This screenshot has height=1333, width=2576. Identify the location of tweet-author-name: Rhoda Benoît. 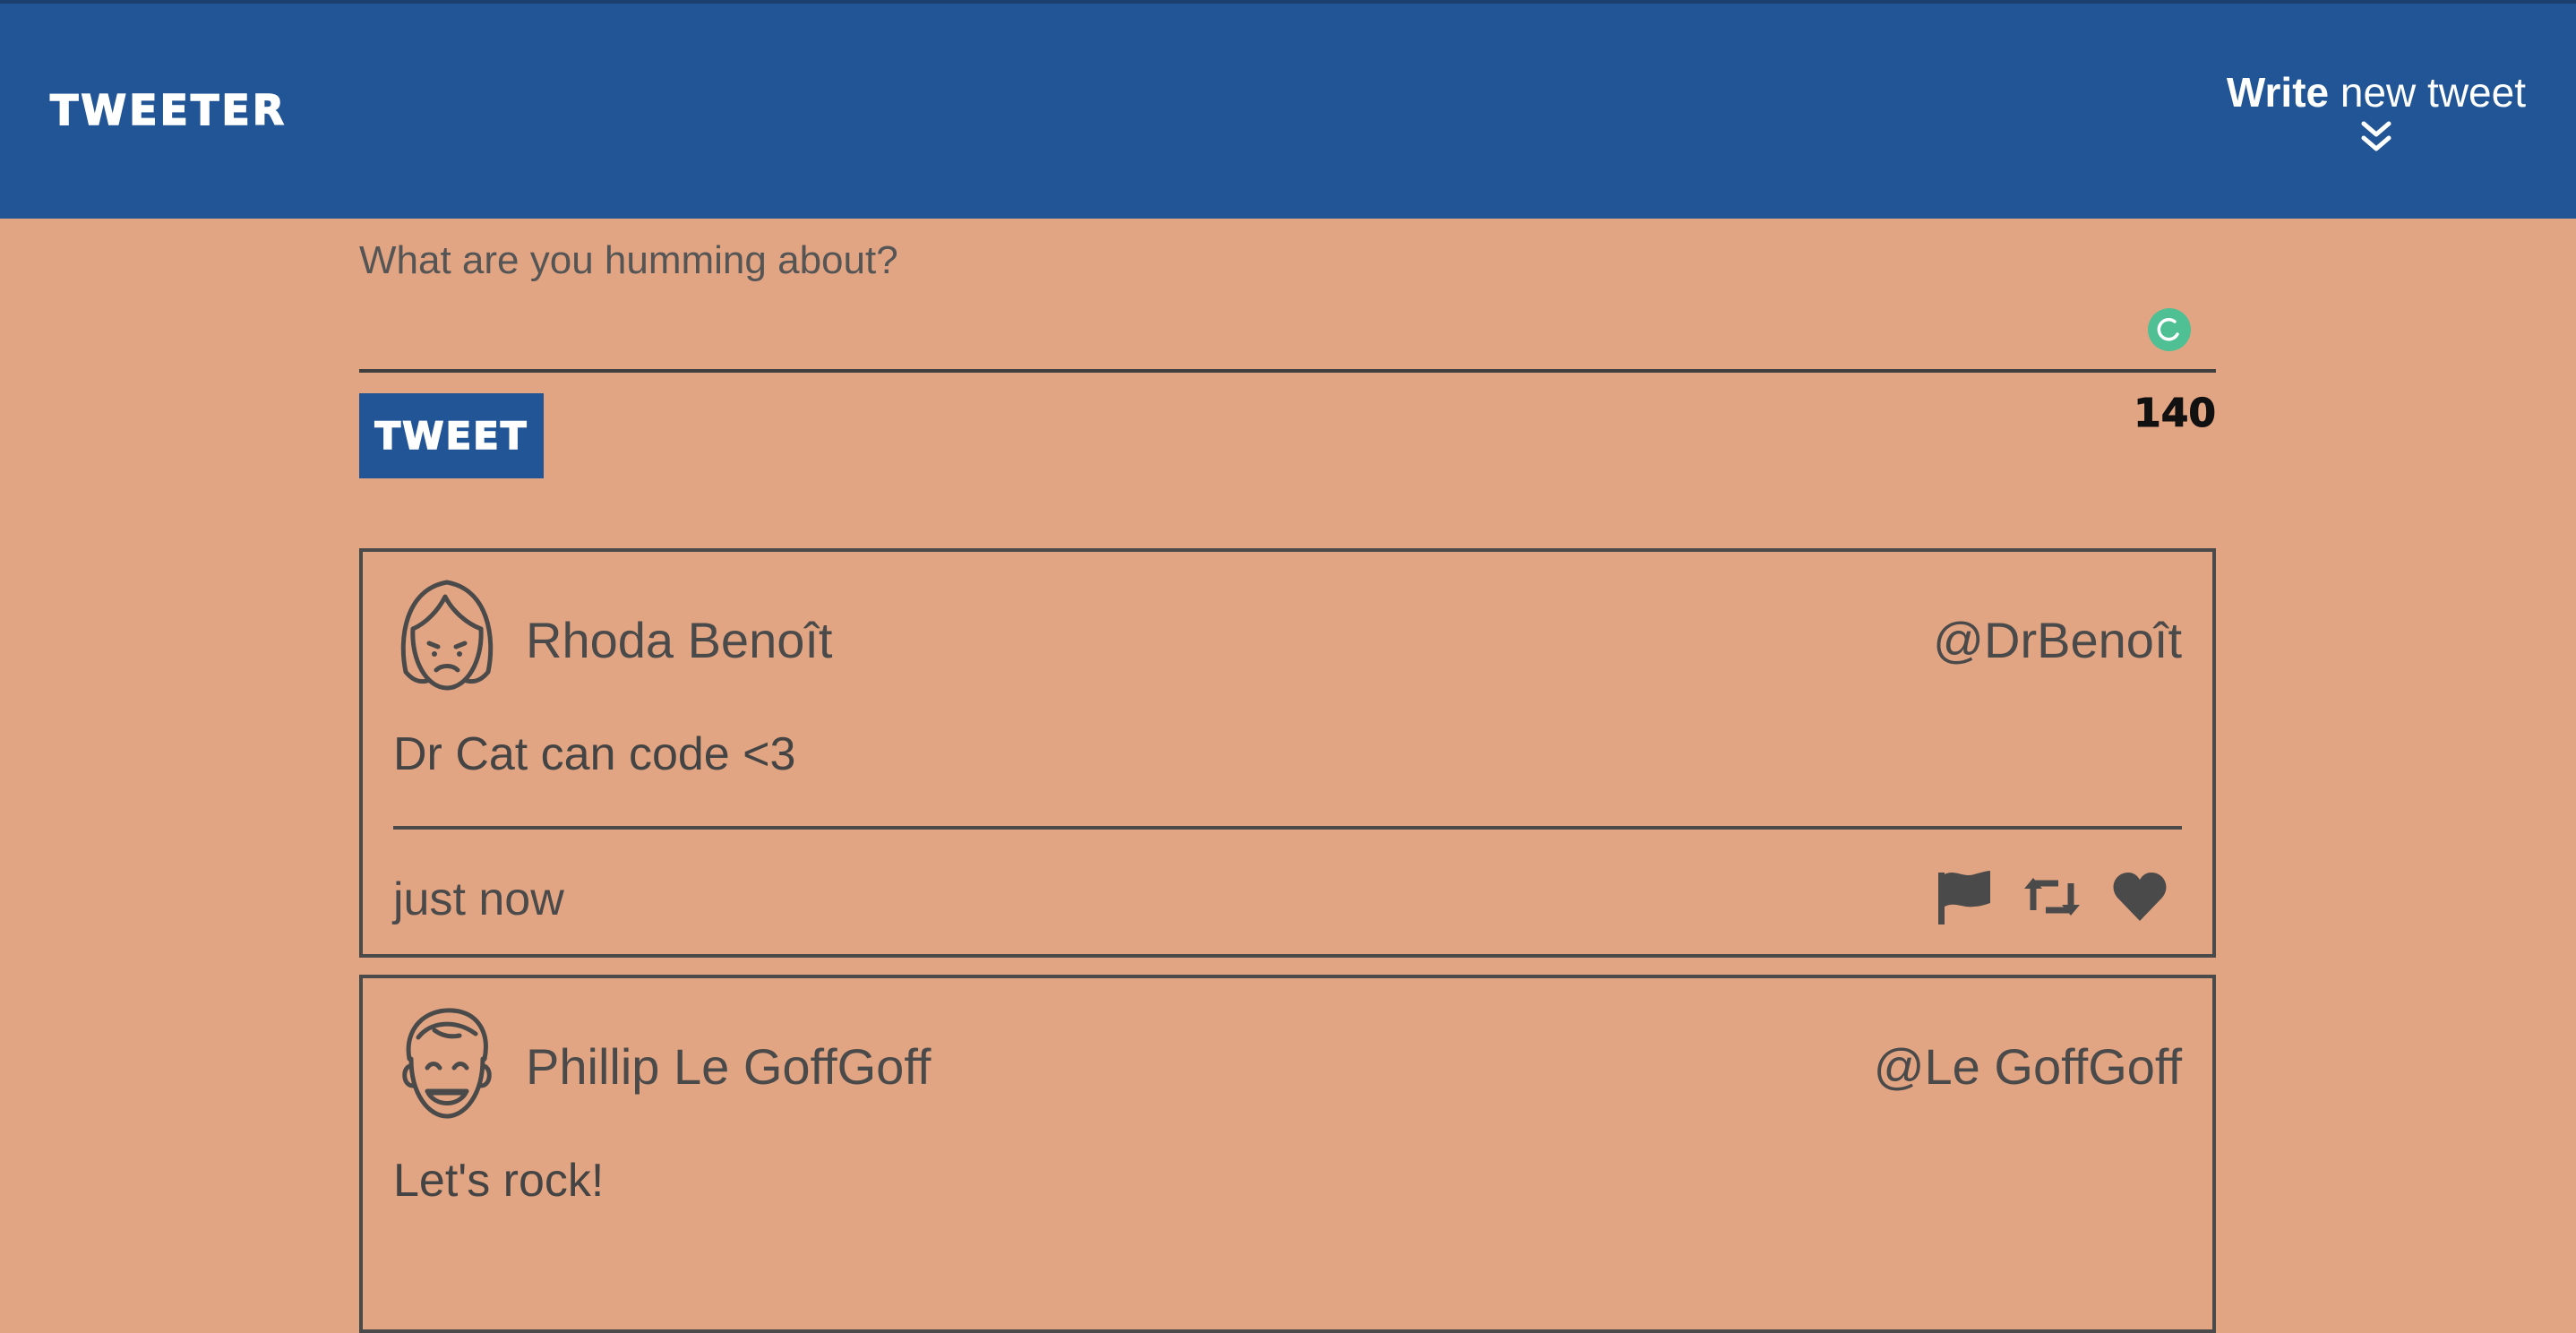
(679, 640).